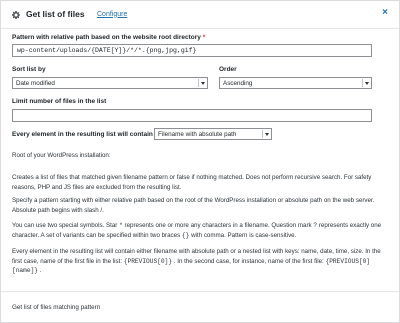 This screenshot has height=323, width=400. I want to click on element-select: Filename with absolute path, so click(213, 134).